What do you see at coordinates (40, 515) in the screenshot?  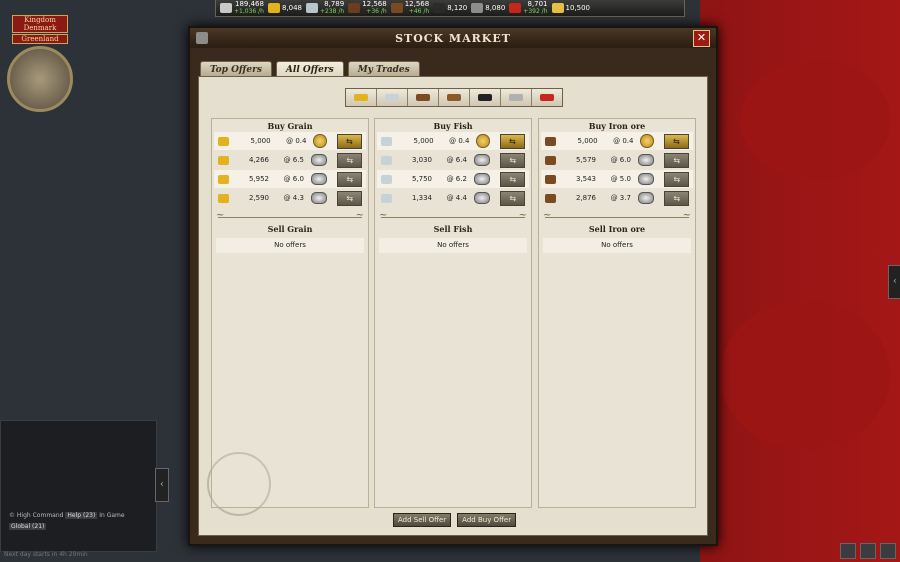 I see `chat-tab-high-command: High Command` at bounding box center [40, 515].